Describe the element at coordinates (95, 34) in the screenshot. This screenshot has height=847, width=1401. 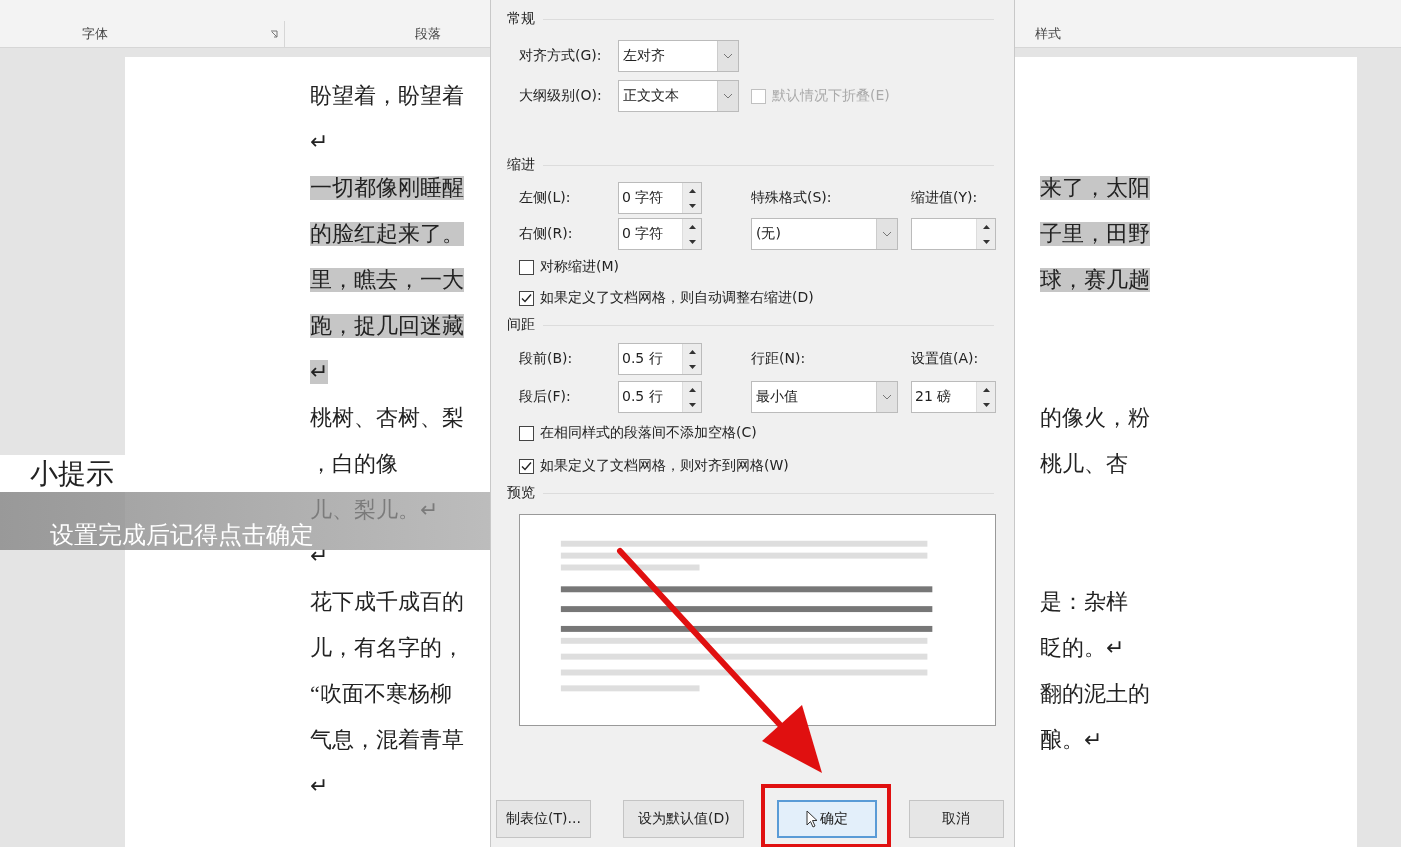
I see `group-label: 字体` at that location.